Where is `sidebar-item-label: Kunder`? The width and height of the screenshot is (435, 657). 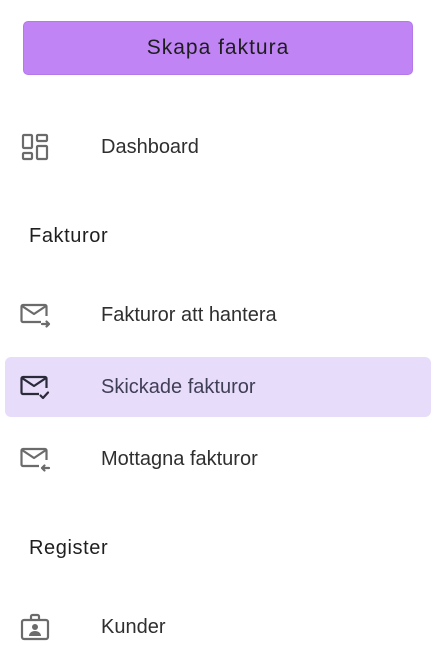 sidebar-item-label: Kunder is located at coordinates (133, 626).